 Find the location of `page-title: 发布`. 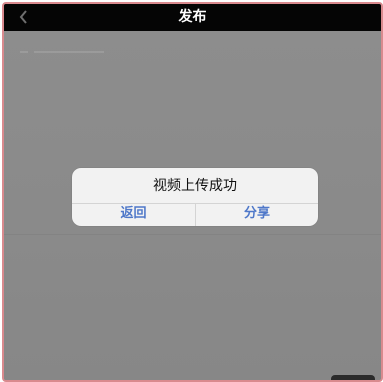

page-title: 发布 is located at coordinates (192, 17).